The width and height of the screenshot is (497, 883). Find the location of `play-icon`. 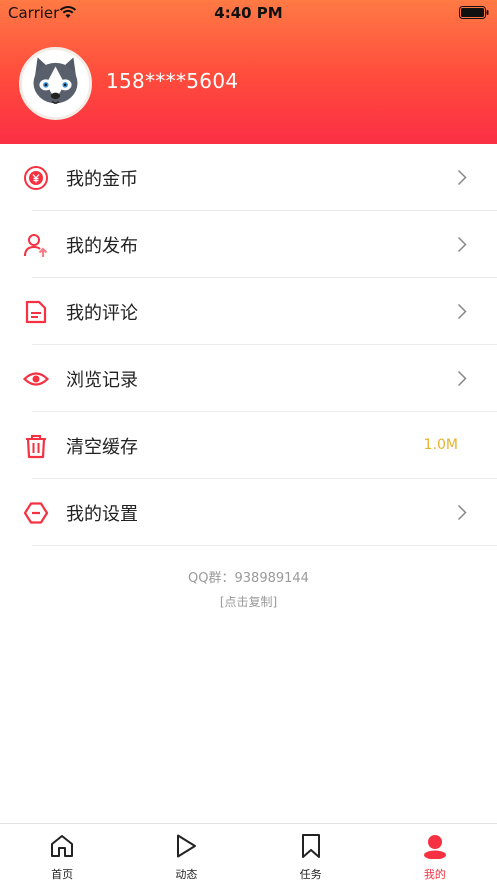

play-icon is located at coordinates (187, 846).